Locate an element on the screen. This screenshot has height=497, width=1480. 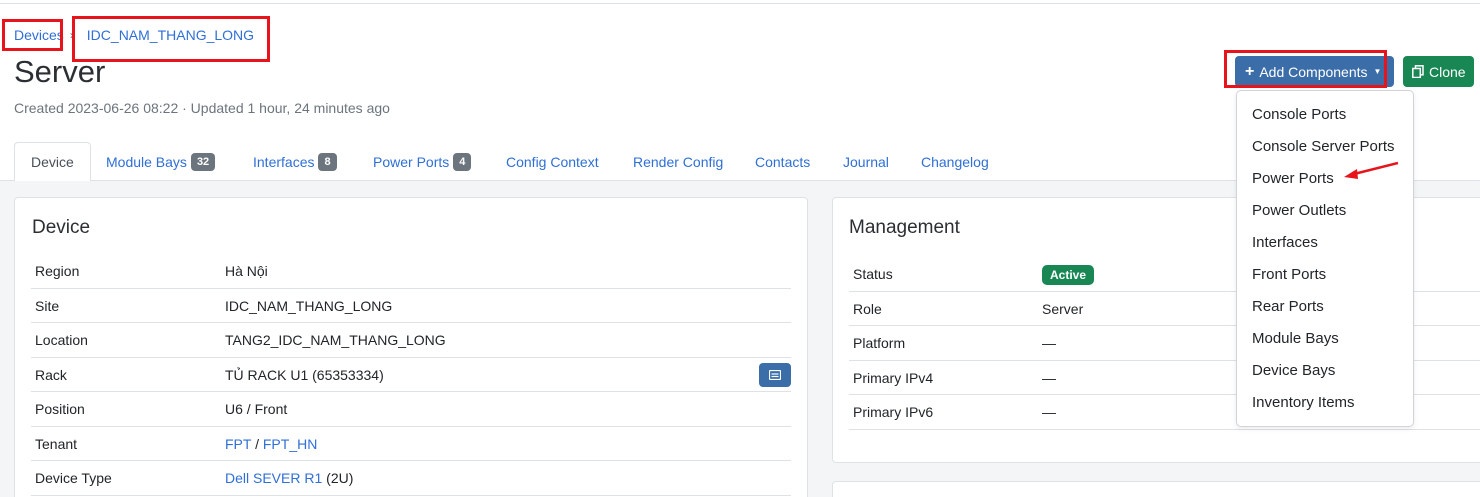
clone-button: Clone is located at coordinates (1438, 71).